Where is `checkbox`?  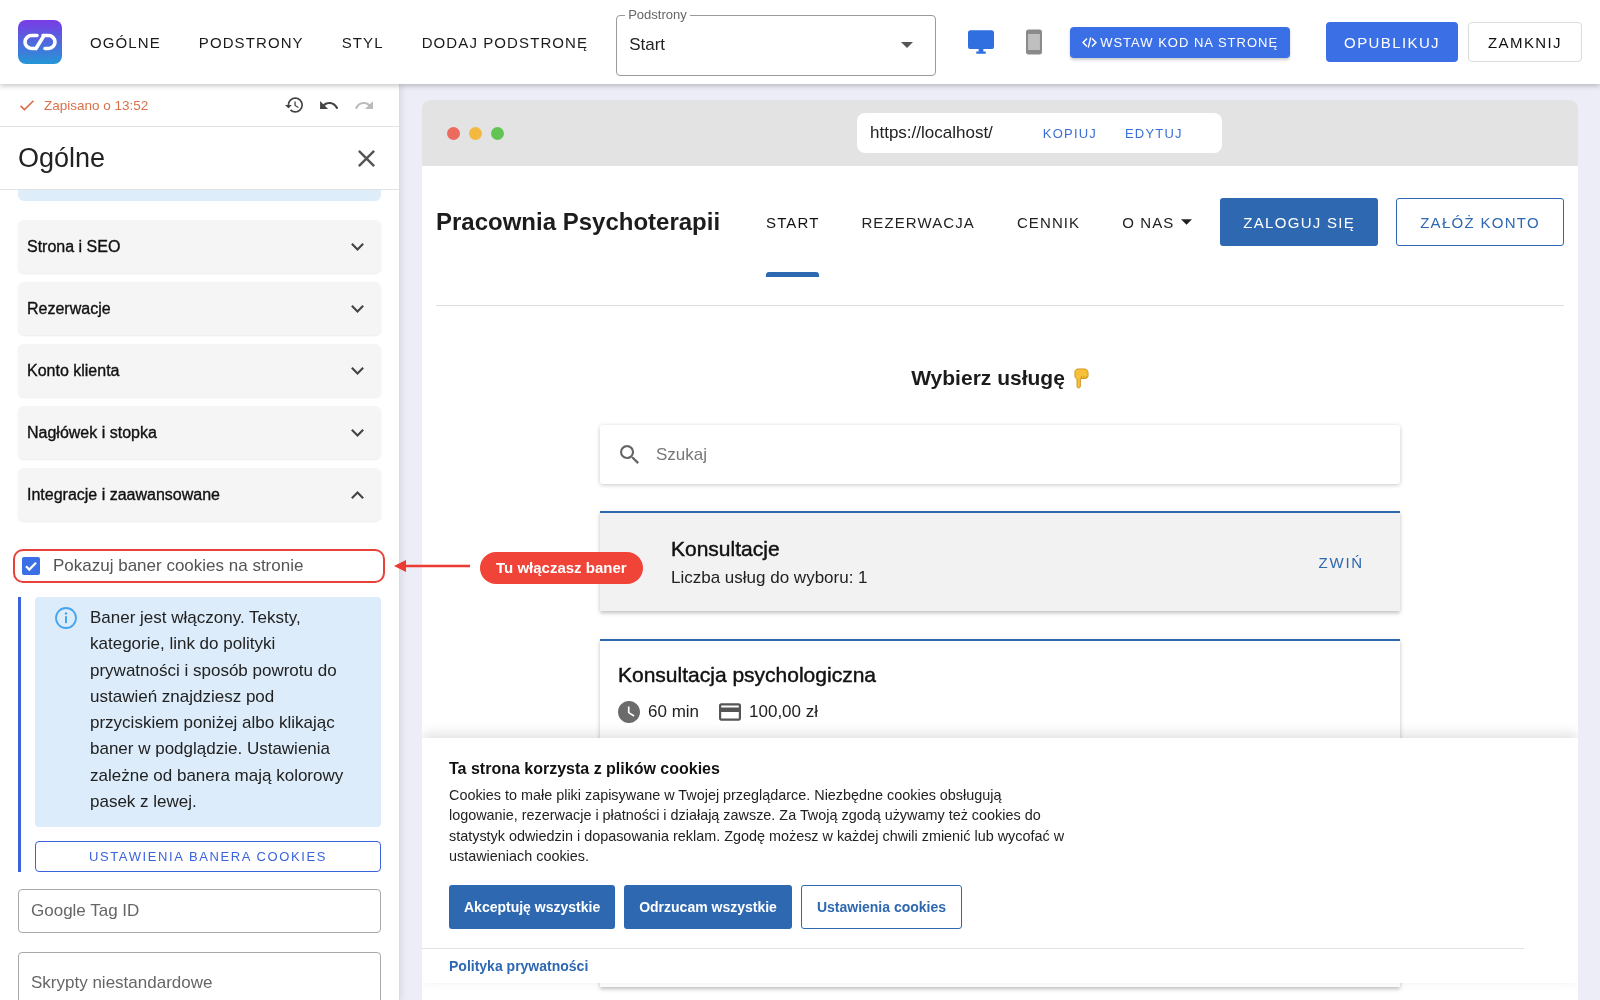 checkbox is located at coordinates (31, 566).